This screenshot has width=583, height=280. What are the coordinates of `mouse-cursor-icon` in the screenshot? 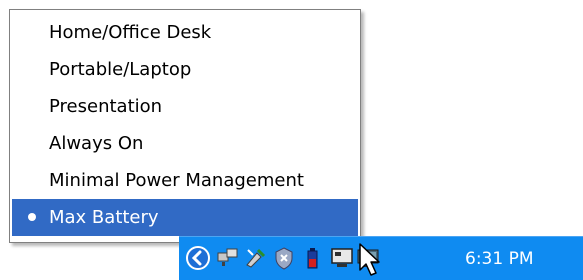 It's located at (369, 259).